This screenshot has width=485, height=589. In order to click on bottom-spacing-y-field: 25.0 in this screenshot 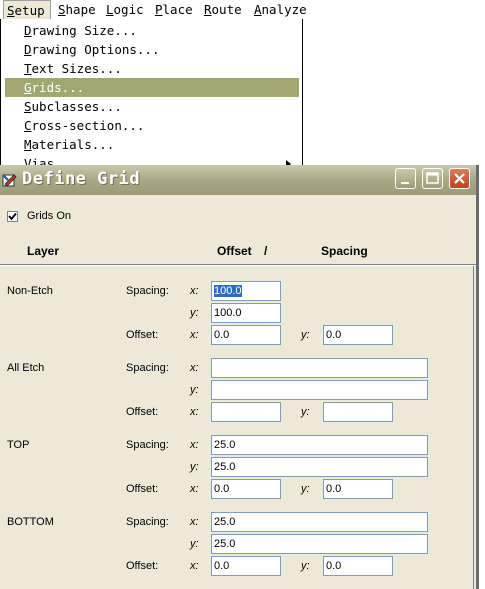, I will do `click(319, 544)`.